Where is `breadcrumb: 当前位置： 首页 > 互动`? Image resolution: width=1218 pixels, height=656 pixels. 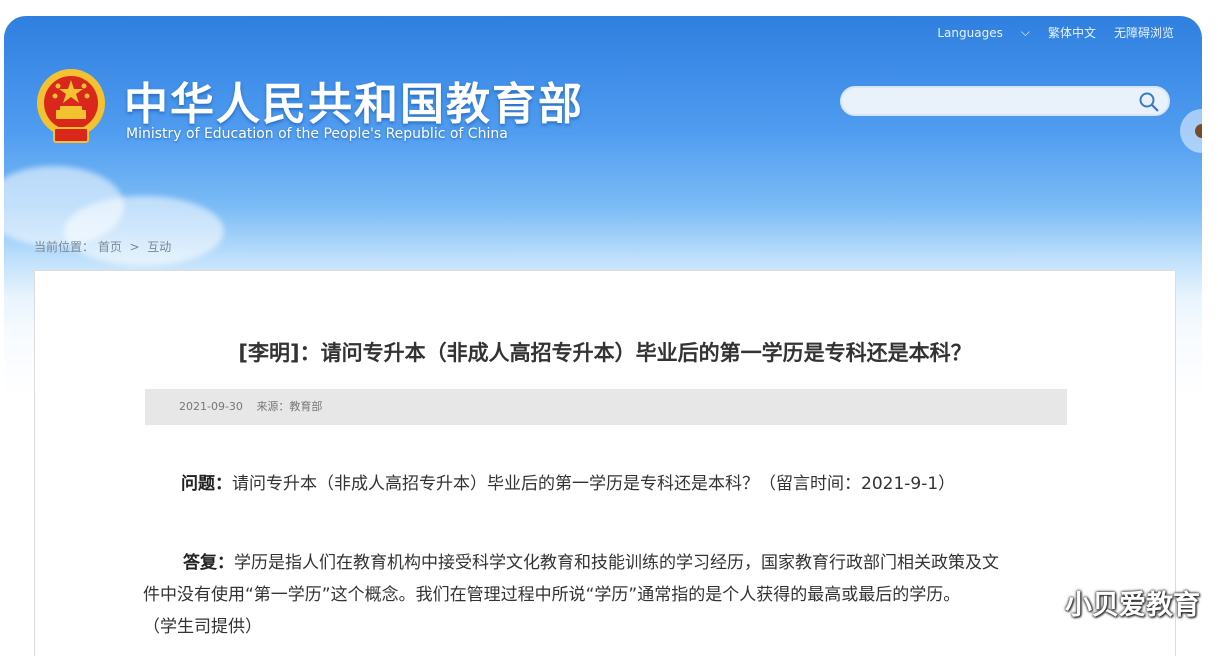 breadcrumb: 当前位置： 首页 > 互动 is located at coordinates (102, 246).